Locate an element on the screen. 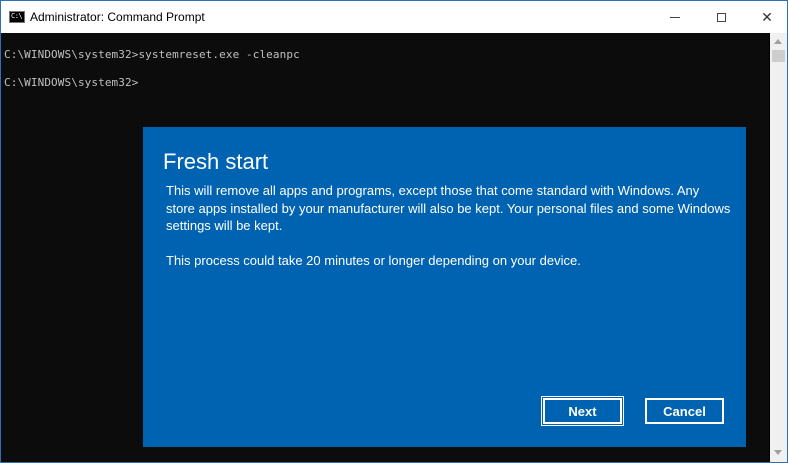 The height and width of the screenshot is (463, 788). close-button: ✕ is located at coordinates (765, 17).